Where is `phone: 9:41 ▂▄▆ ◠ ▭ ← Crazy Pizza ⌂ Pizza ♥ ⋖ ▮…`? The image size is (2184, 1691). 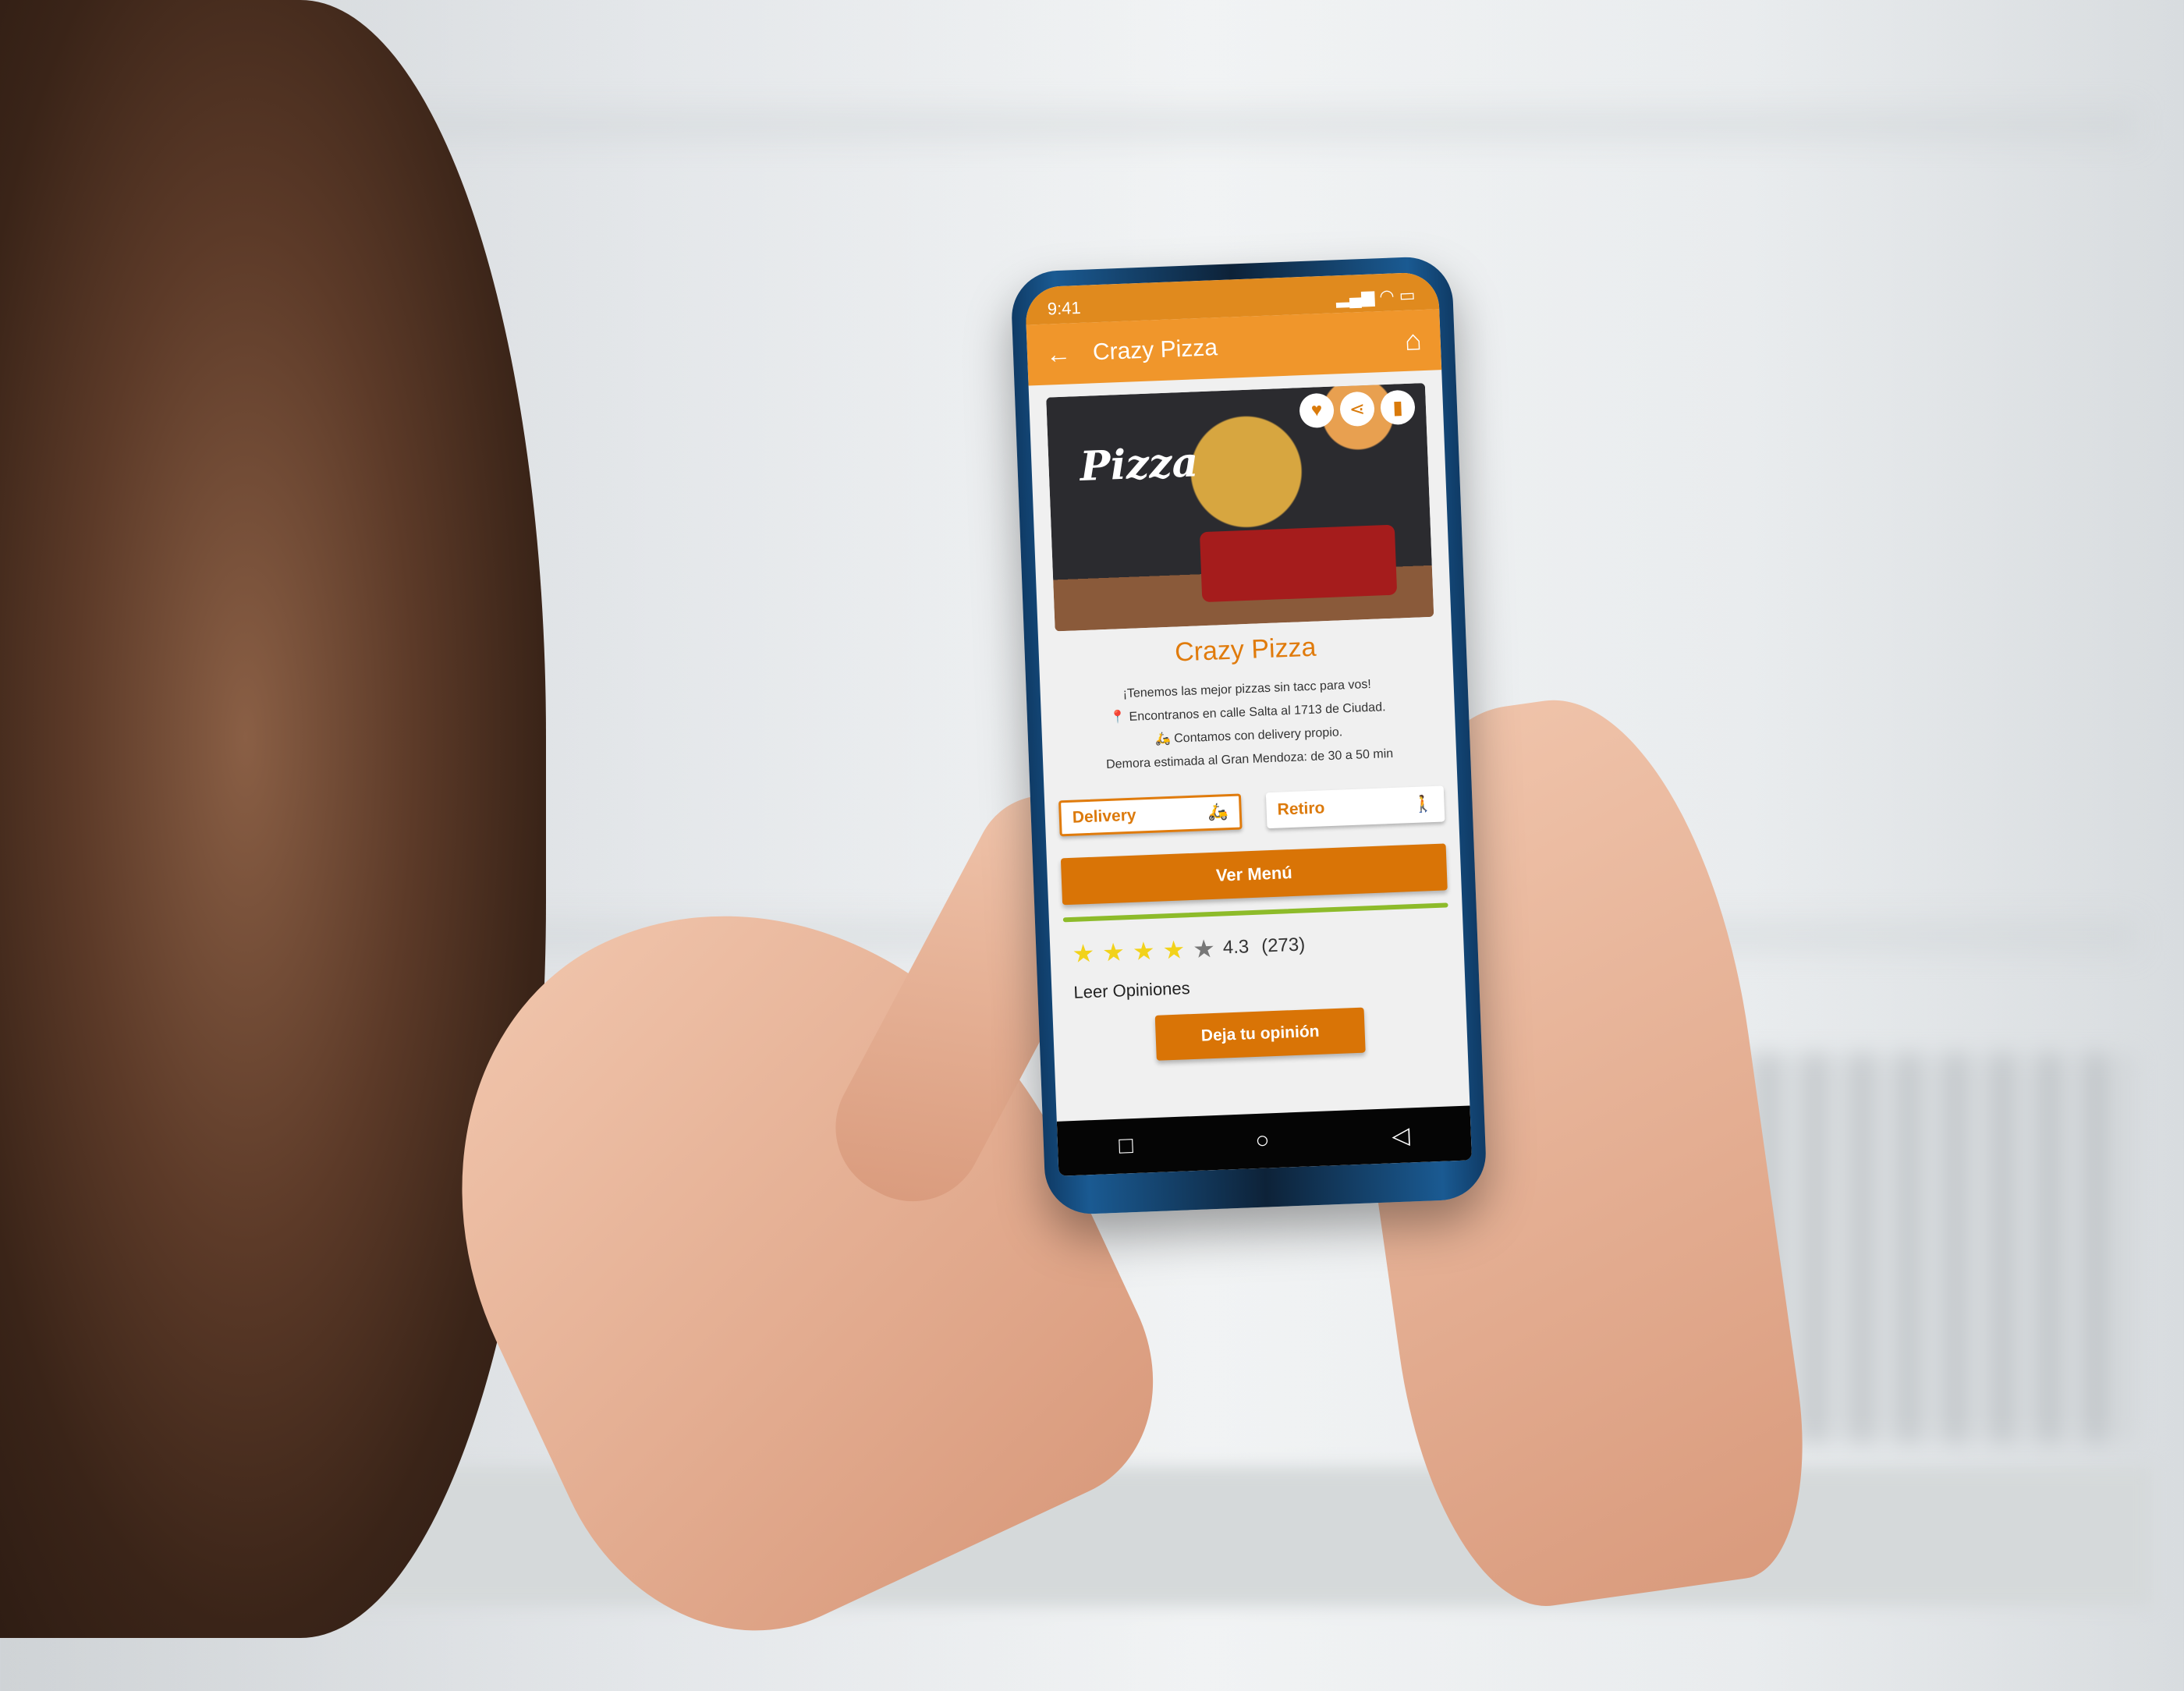
phone: 9:41 ▂▄▆ ◠ ▭ ← Crazy Pizza ⌂ Pizza ♥ ⋖ ▮… is located at coordinates (1249, 735).